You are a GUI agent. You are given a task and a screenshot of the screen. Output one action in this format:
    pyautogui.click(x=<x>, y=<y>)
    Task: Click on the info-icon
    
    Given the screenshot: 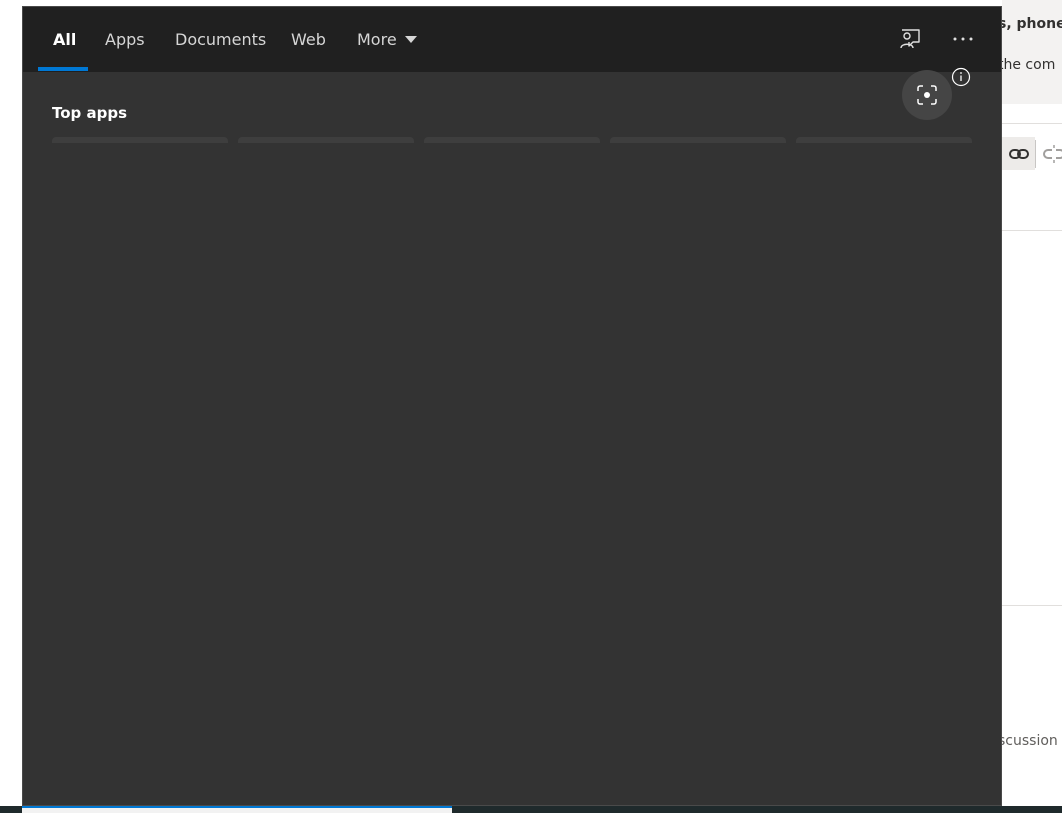 What is the action you would take?
    pyautogui.click(x=961, y=77)
    